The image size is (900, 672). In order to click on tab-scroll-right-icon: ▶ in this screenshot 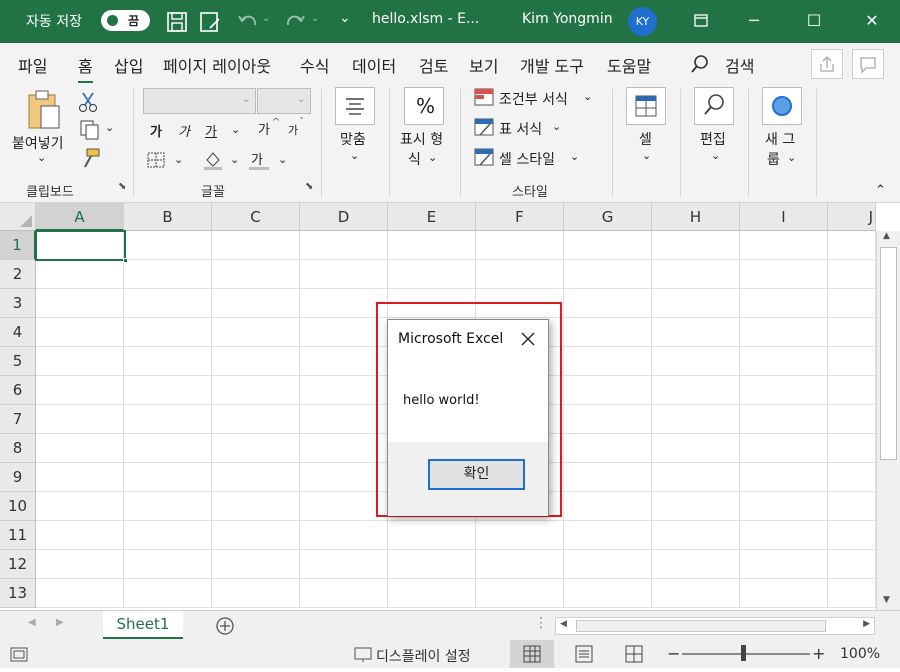, I will do `click(60, 622)`.